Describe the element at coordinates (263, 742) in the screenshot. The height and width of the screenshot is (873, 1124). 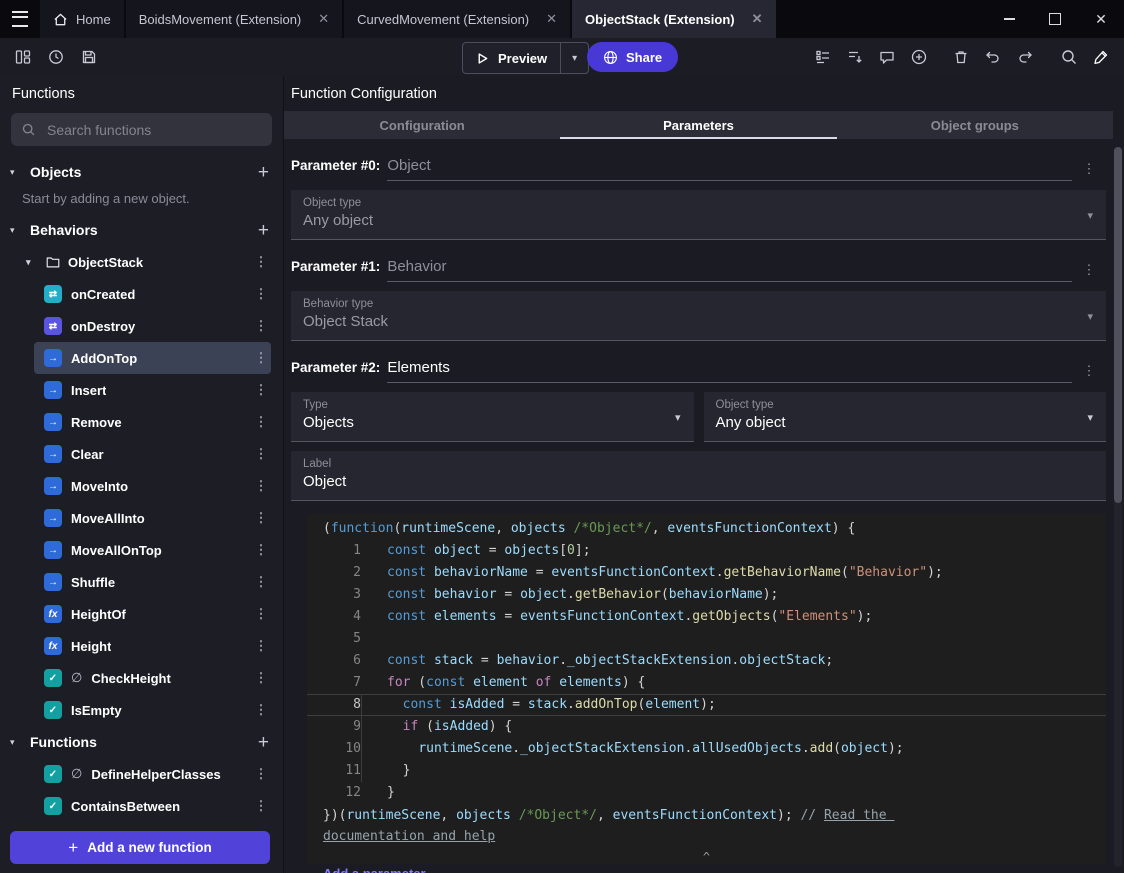
I see `add-function-plus-button: +` at that location.